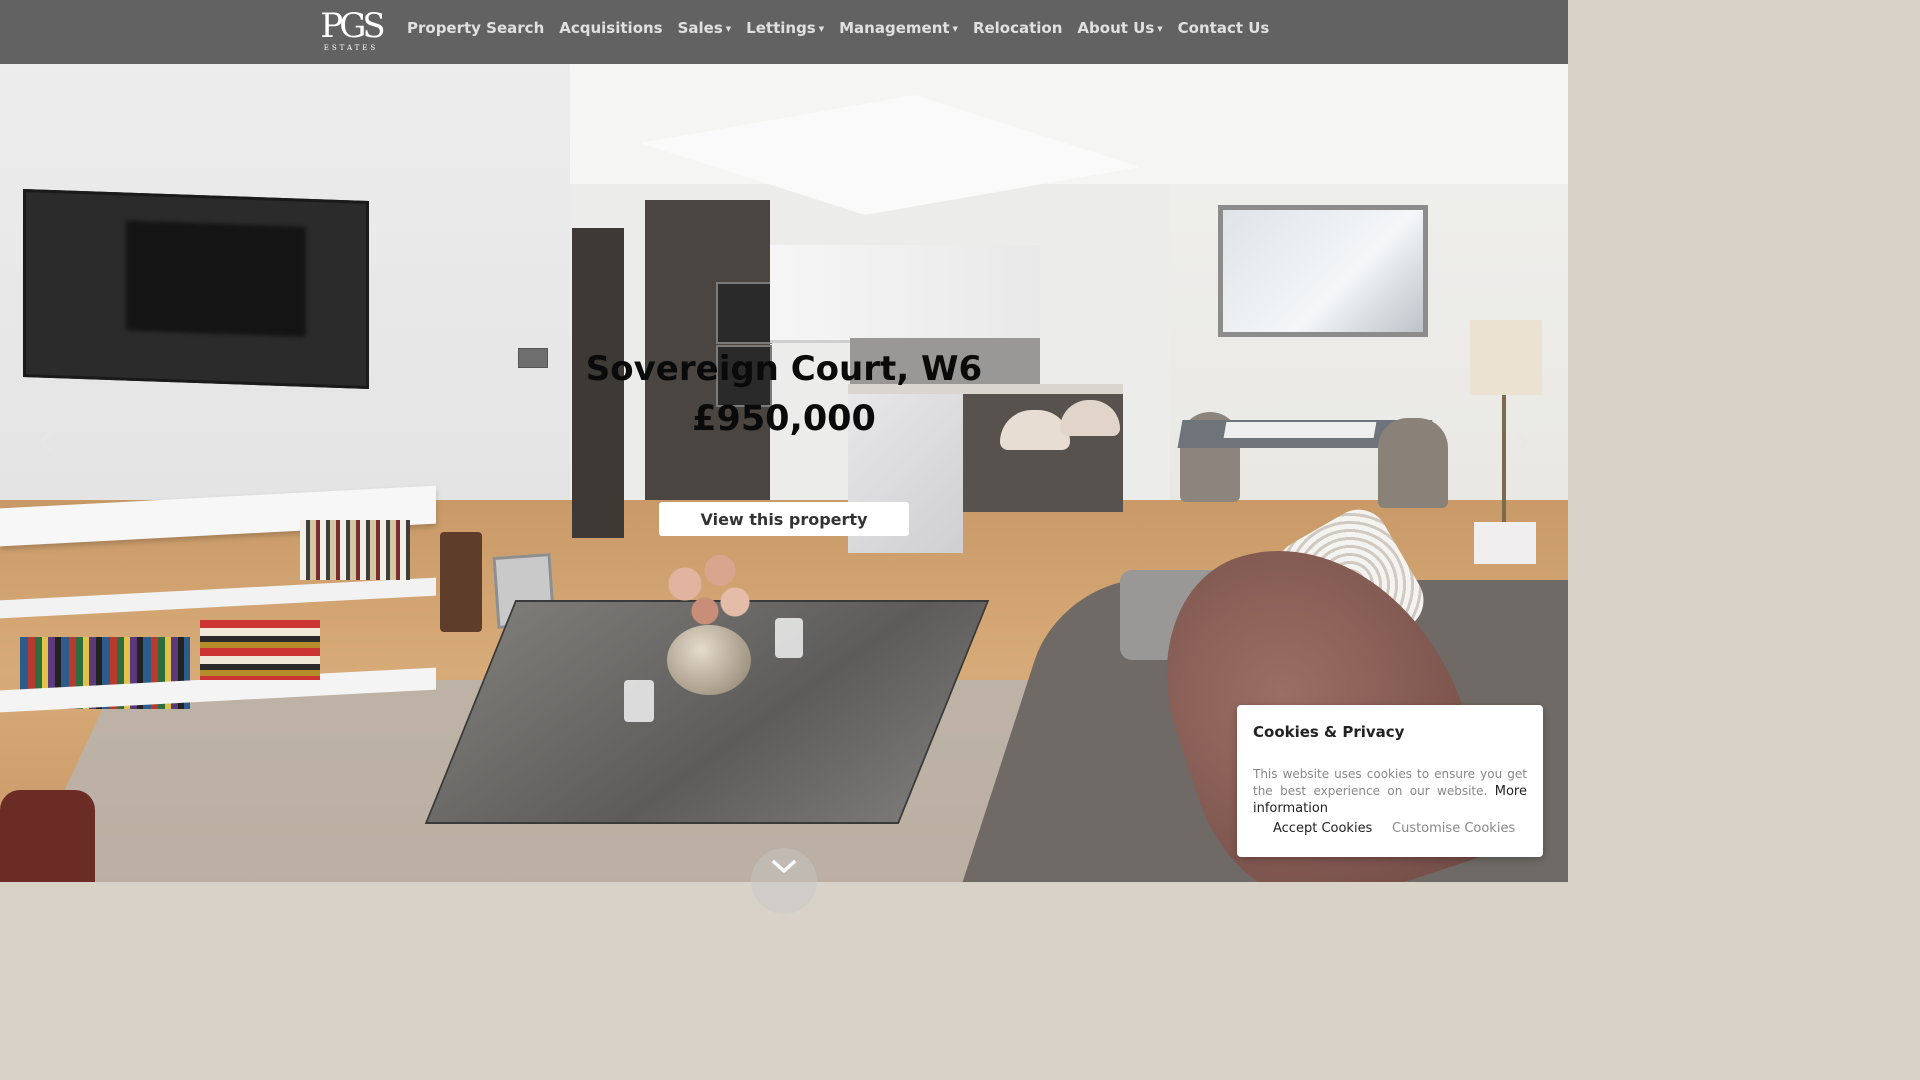 This screenshot has height=1080, width=1920. I want to click on nav-label: Relocation, so click(1017, 28).